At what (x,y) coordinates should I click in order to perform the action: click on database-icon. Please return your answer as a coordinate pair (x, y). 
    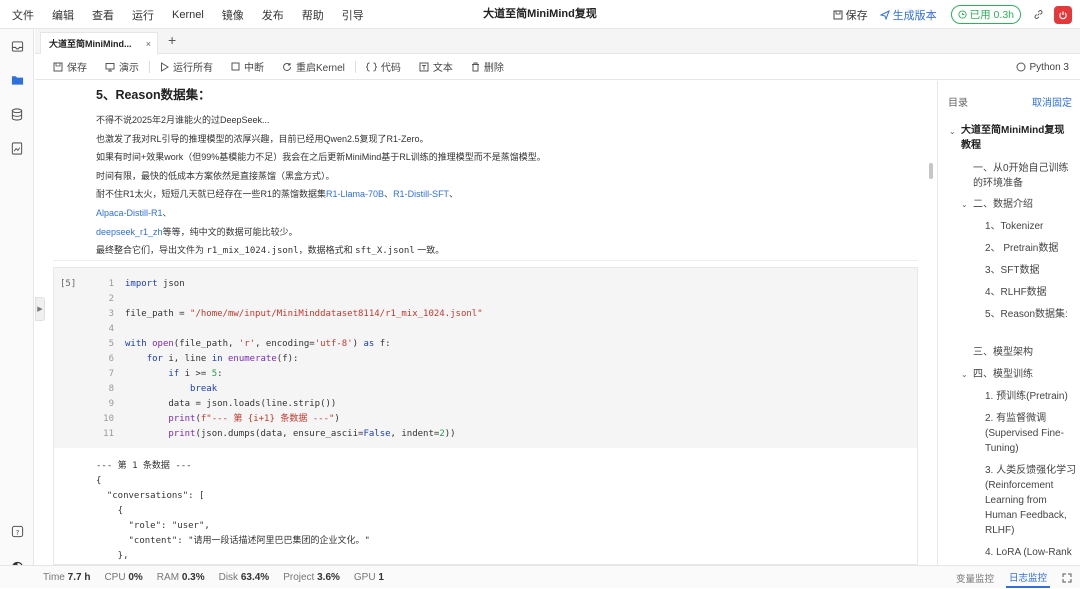
    Looking at the image, I should click on (17, 114).